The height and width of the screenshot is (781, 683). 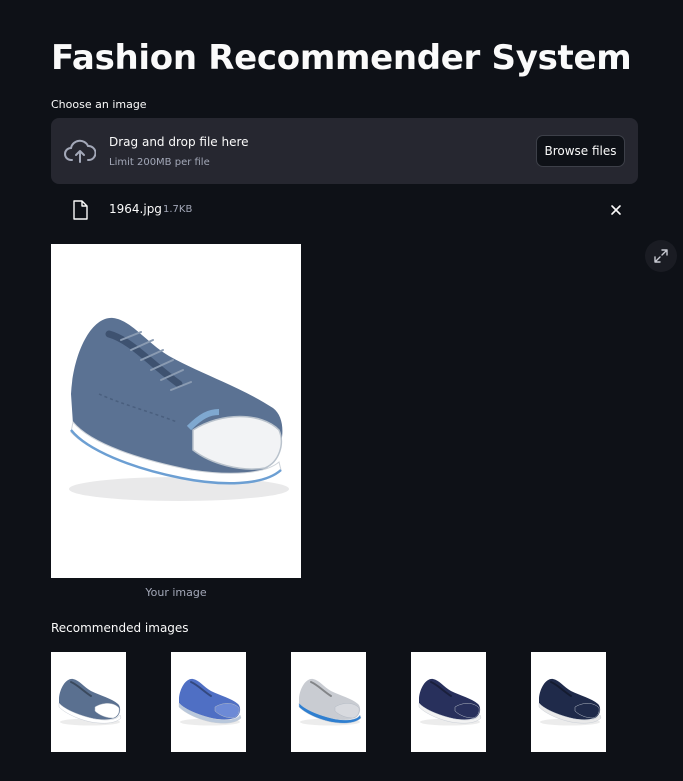 I want to click on fullscreen-icon, so click(x=661, y=256).